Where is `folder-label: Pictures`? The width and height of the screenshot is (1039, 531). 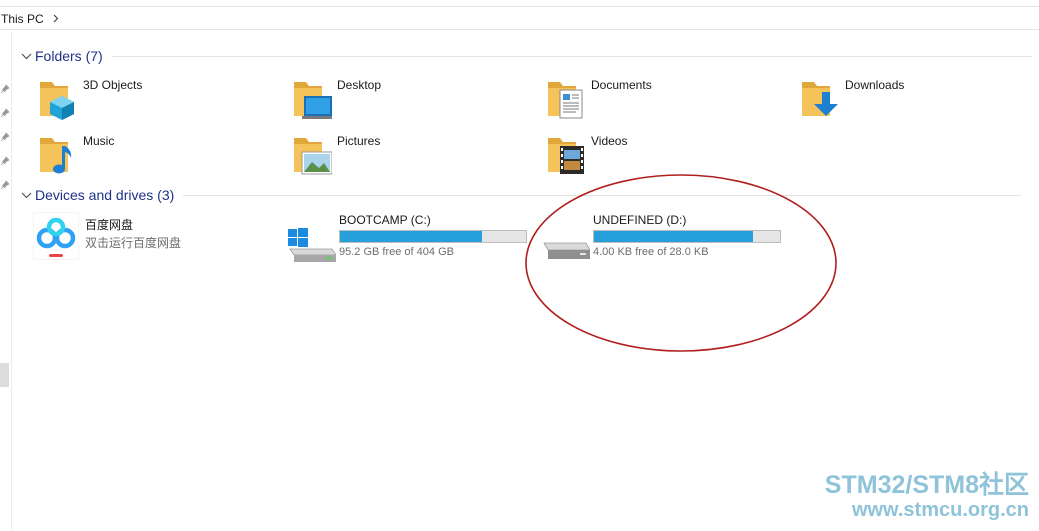
folder-label: Pictures is located at coordinates (359, 141).